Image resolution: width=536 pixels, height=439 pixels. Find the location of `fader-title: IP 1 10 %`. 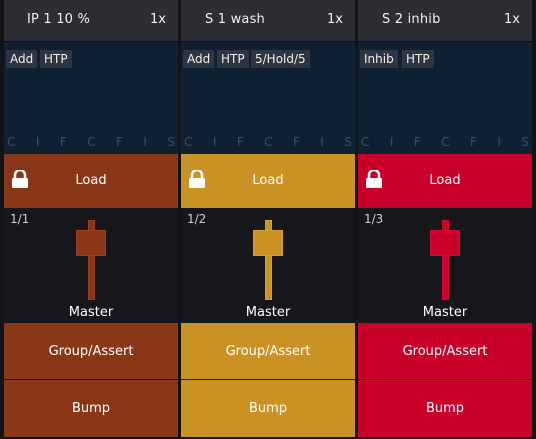

fader-title: IP 1 10 % is located at coordinates (59, 19).